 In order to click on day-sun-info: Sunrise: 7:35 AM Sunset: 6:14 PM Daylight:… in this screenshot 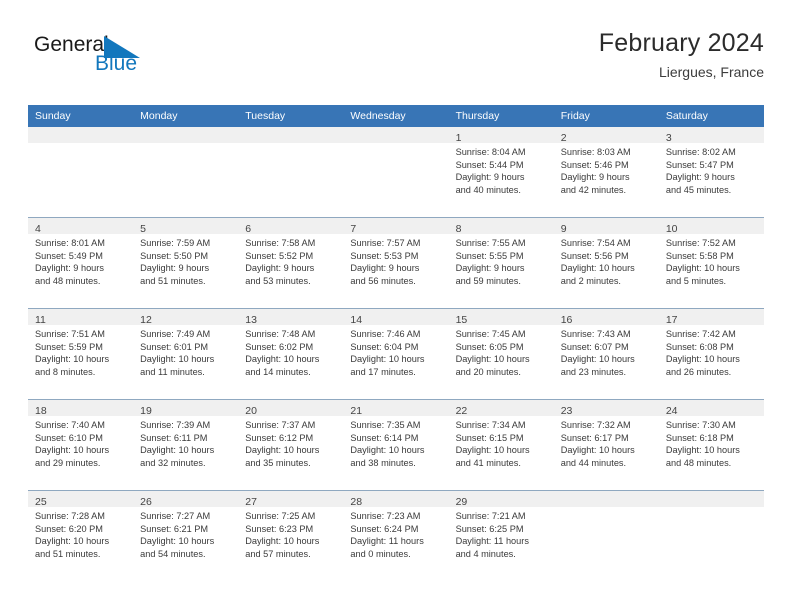, I will do `click(395, 442)`.